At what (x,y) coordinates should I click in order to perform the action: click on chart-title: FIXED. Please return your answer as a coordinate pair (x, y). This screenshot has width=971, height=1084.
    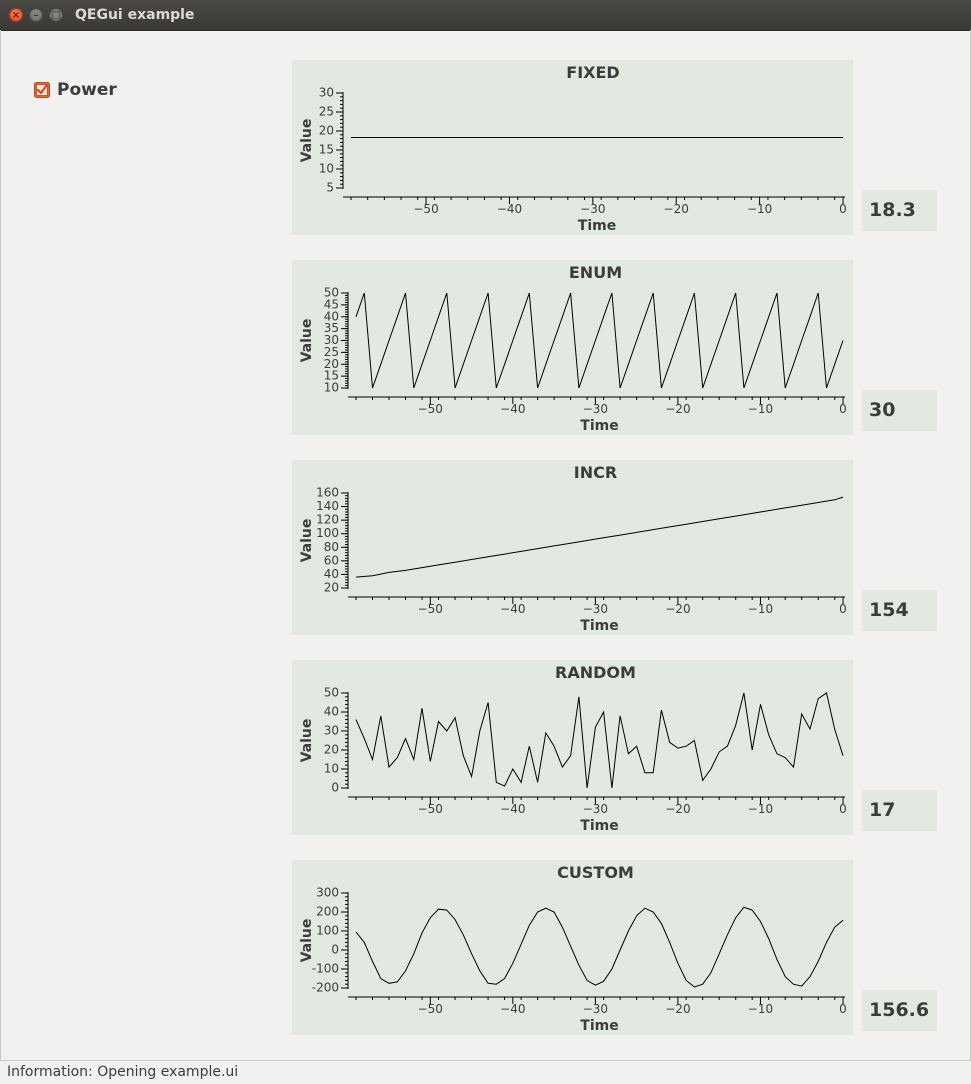
    Looking at the image, I should click on (592, 72).